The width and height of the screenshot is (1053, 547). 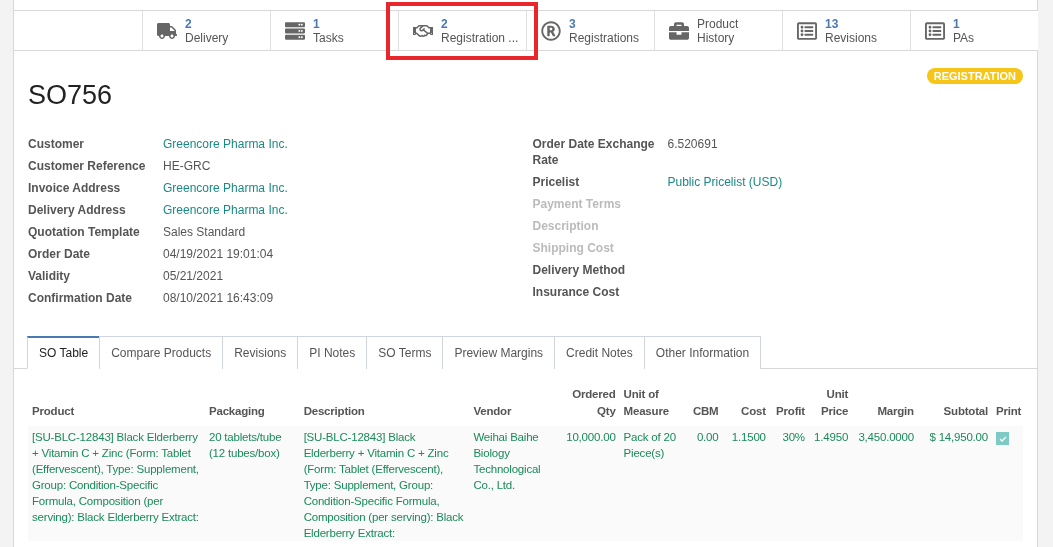 What do you see at coordinates (599, 352) in the screenshot?
I see `tab: Credit Notes` at bounding box center [599, 352].